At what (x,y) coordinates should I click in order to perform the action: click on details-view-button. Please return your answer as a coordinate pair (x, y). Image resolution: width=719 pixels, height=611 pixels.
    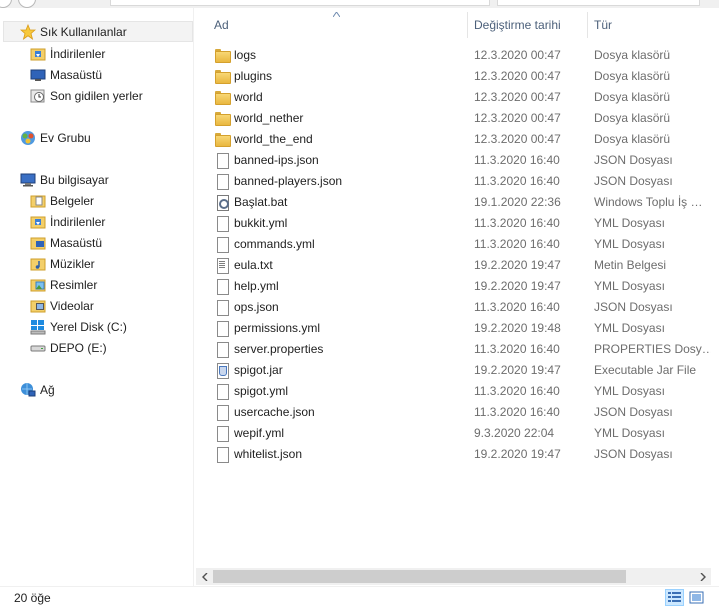
    Looking at the image, I should click on (674, 597).